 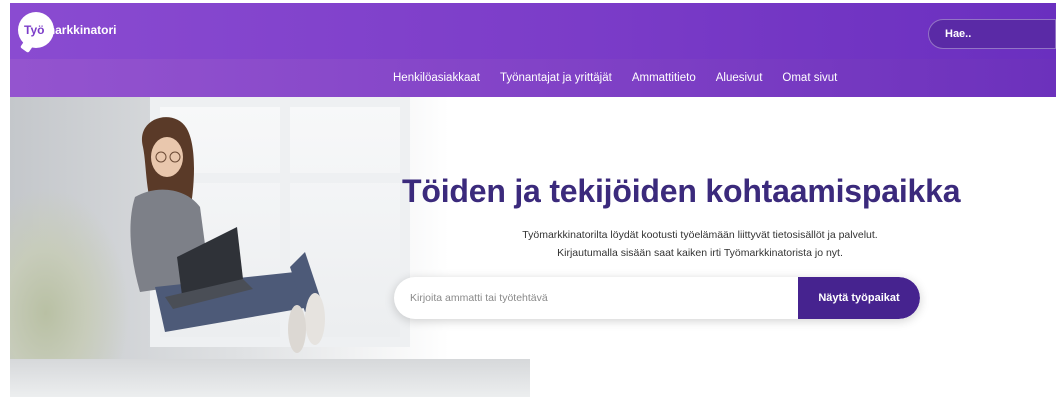 I want to click on nav-item-aluesivut: Aluesivut, so click(x=739, y=78).